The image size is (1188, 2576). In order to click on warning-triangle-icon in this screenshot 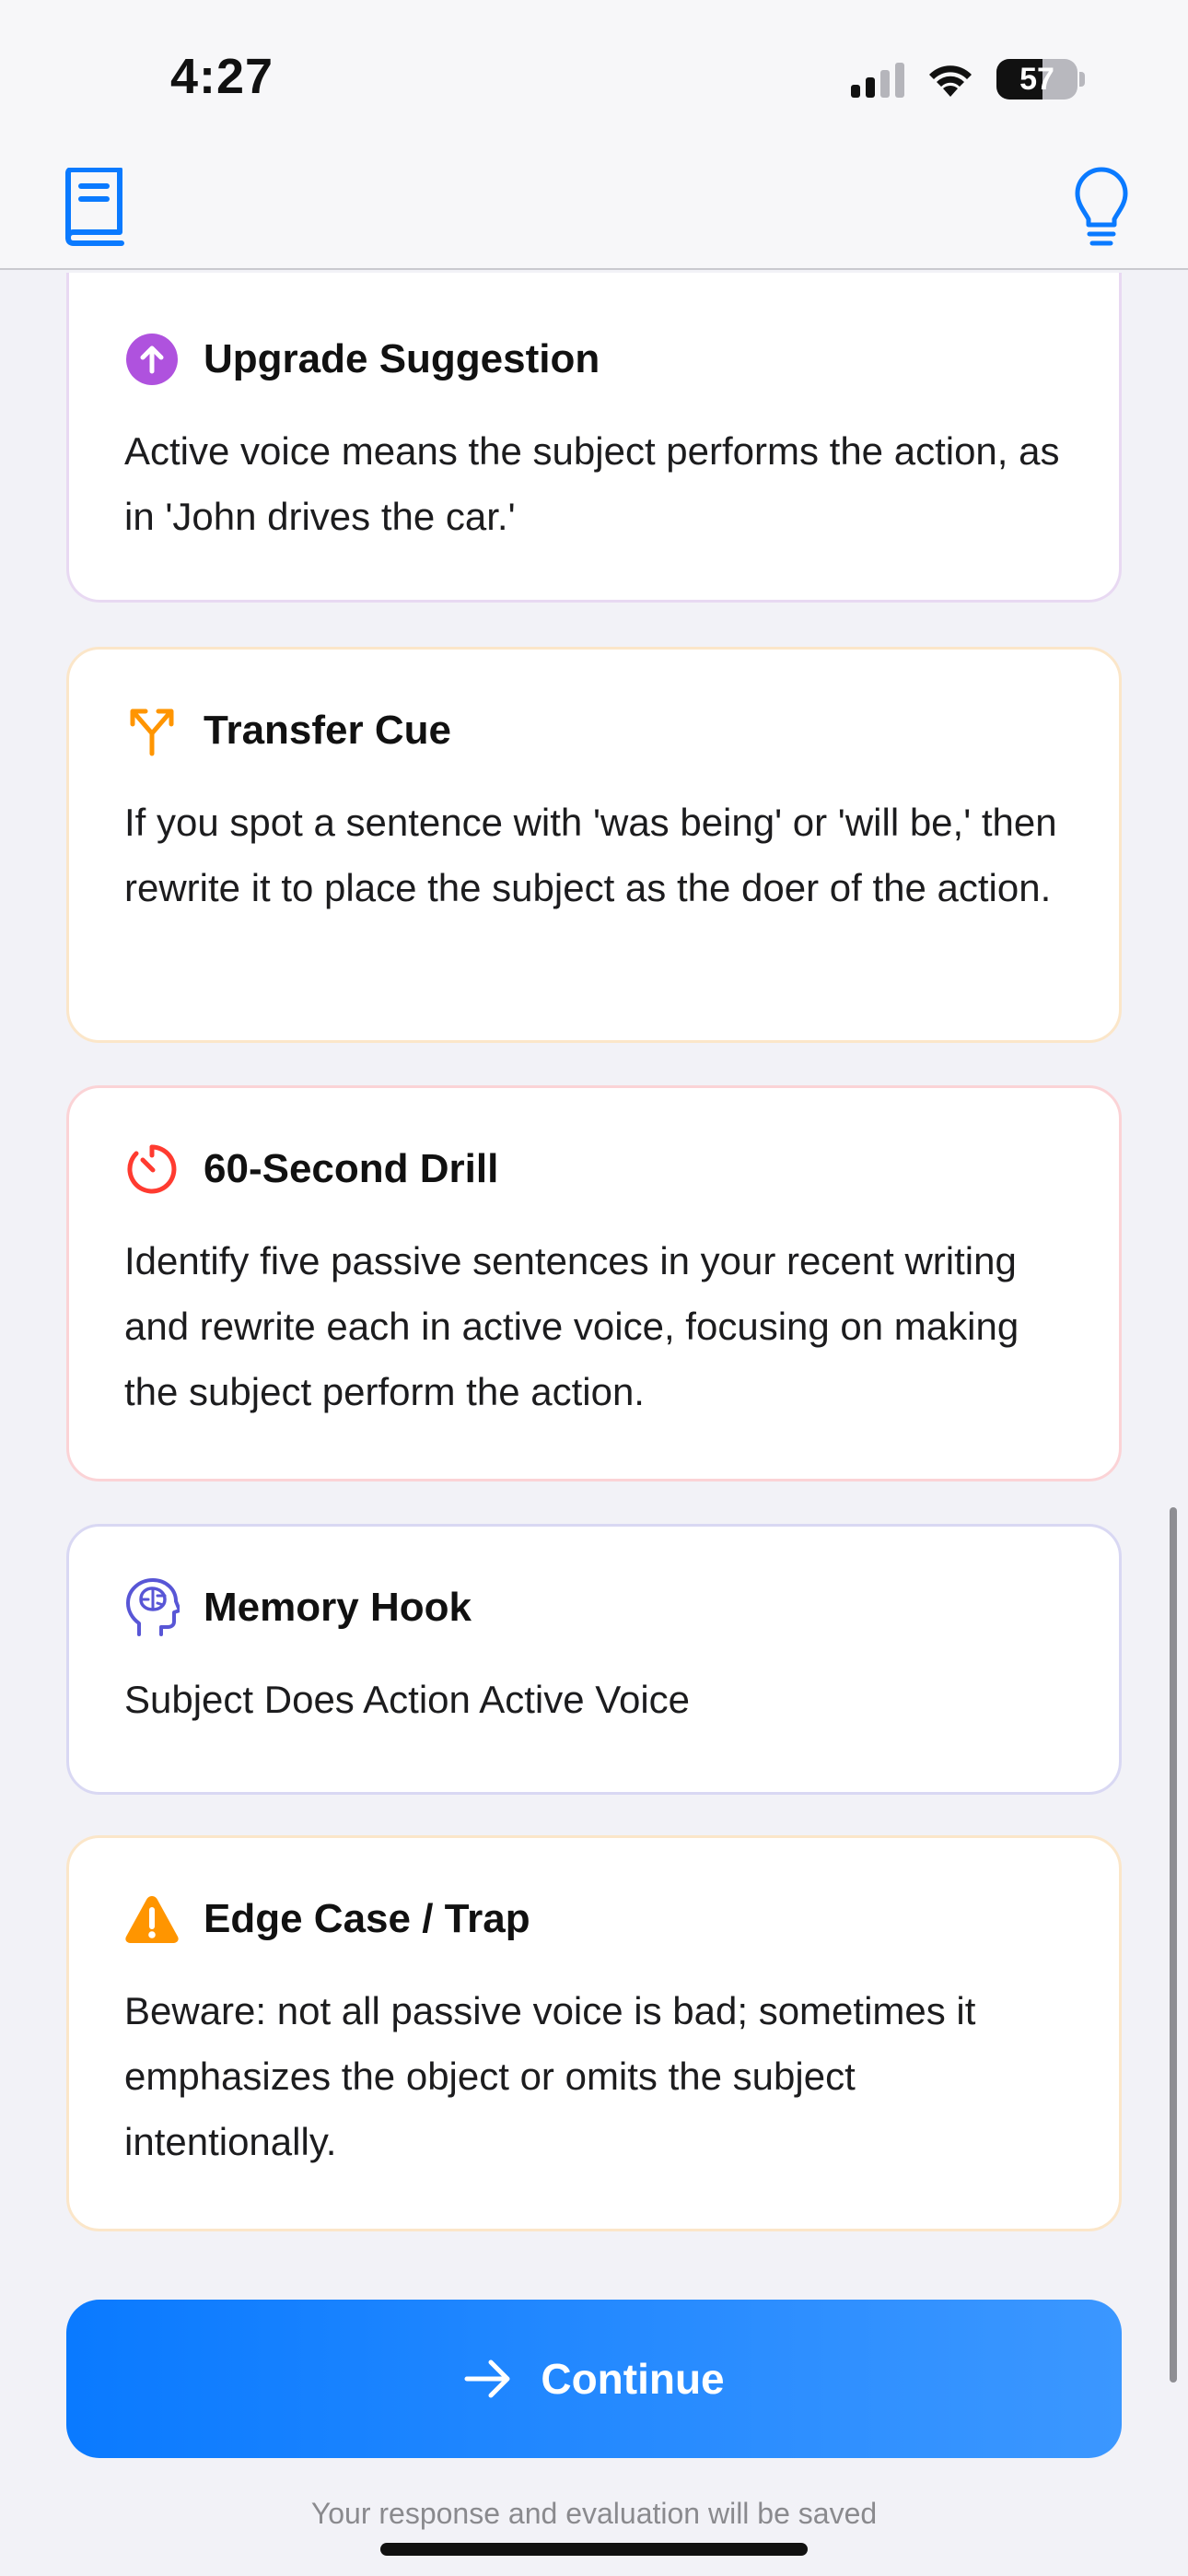, I will do `click(152, 1919)`.